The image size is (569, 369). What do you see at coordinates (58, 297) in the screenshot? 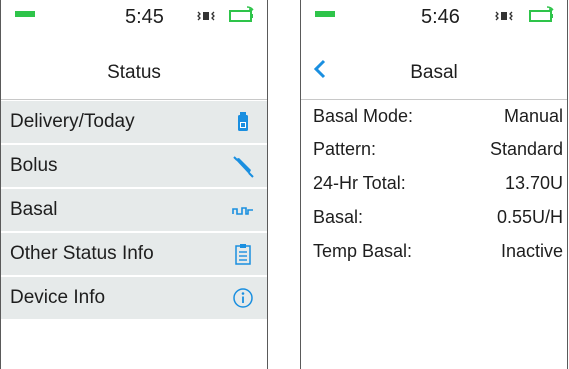
I see `menu-item-label: Device Info` at bounding box center [58, 297].